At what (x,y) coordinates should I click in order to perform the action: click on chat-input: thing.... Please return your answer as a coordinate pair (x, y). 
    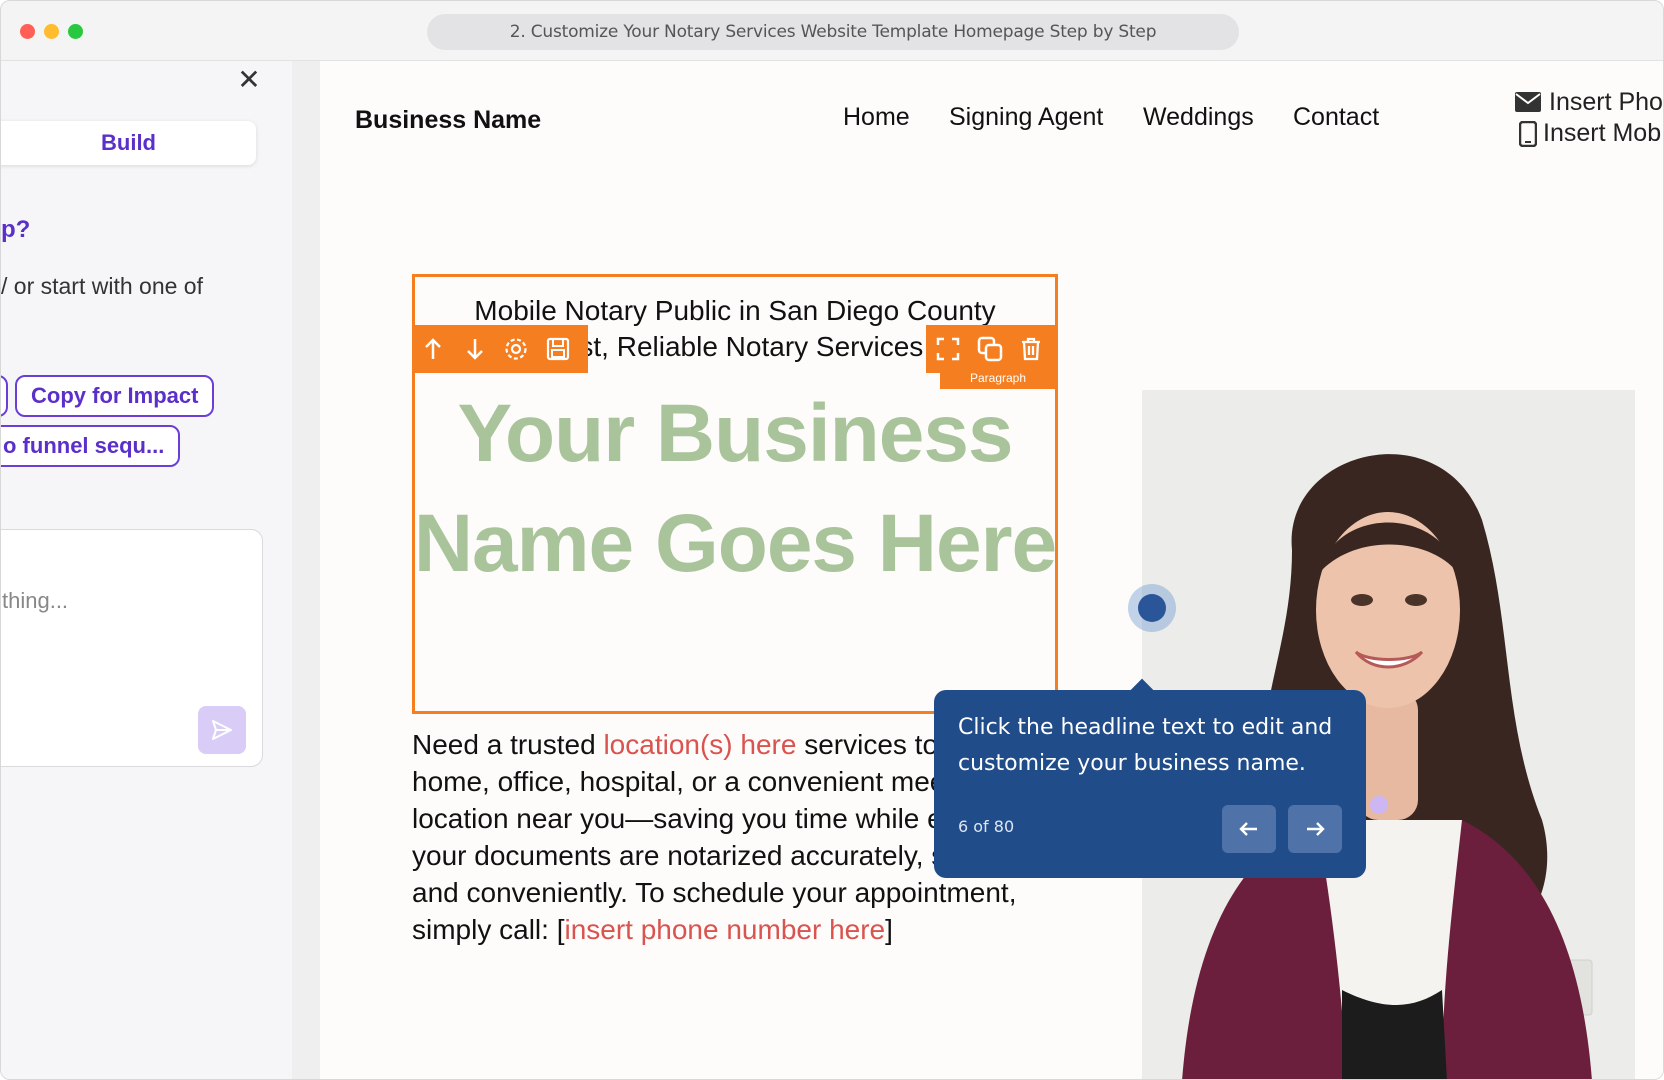
    Looking at the image, I should click on (132, 648).